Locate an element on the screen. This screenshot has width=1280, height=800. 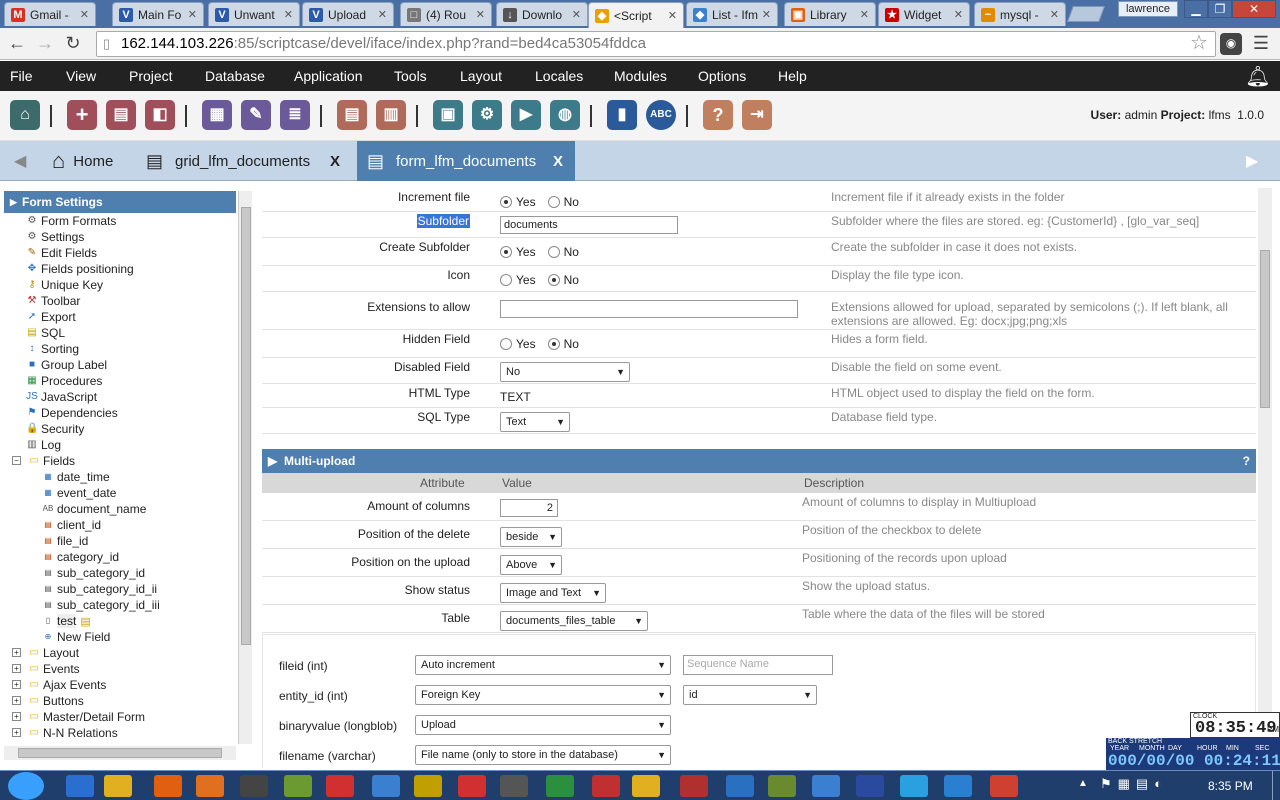
home-icon: ⌂ is located at coordinates (25, 115).